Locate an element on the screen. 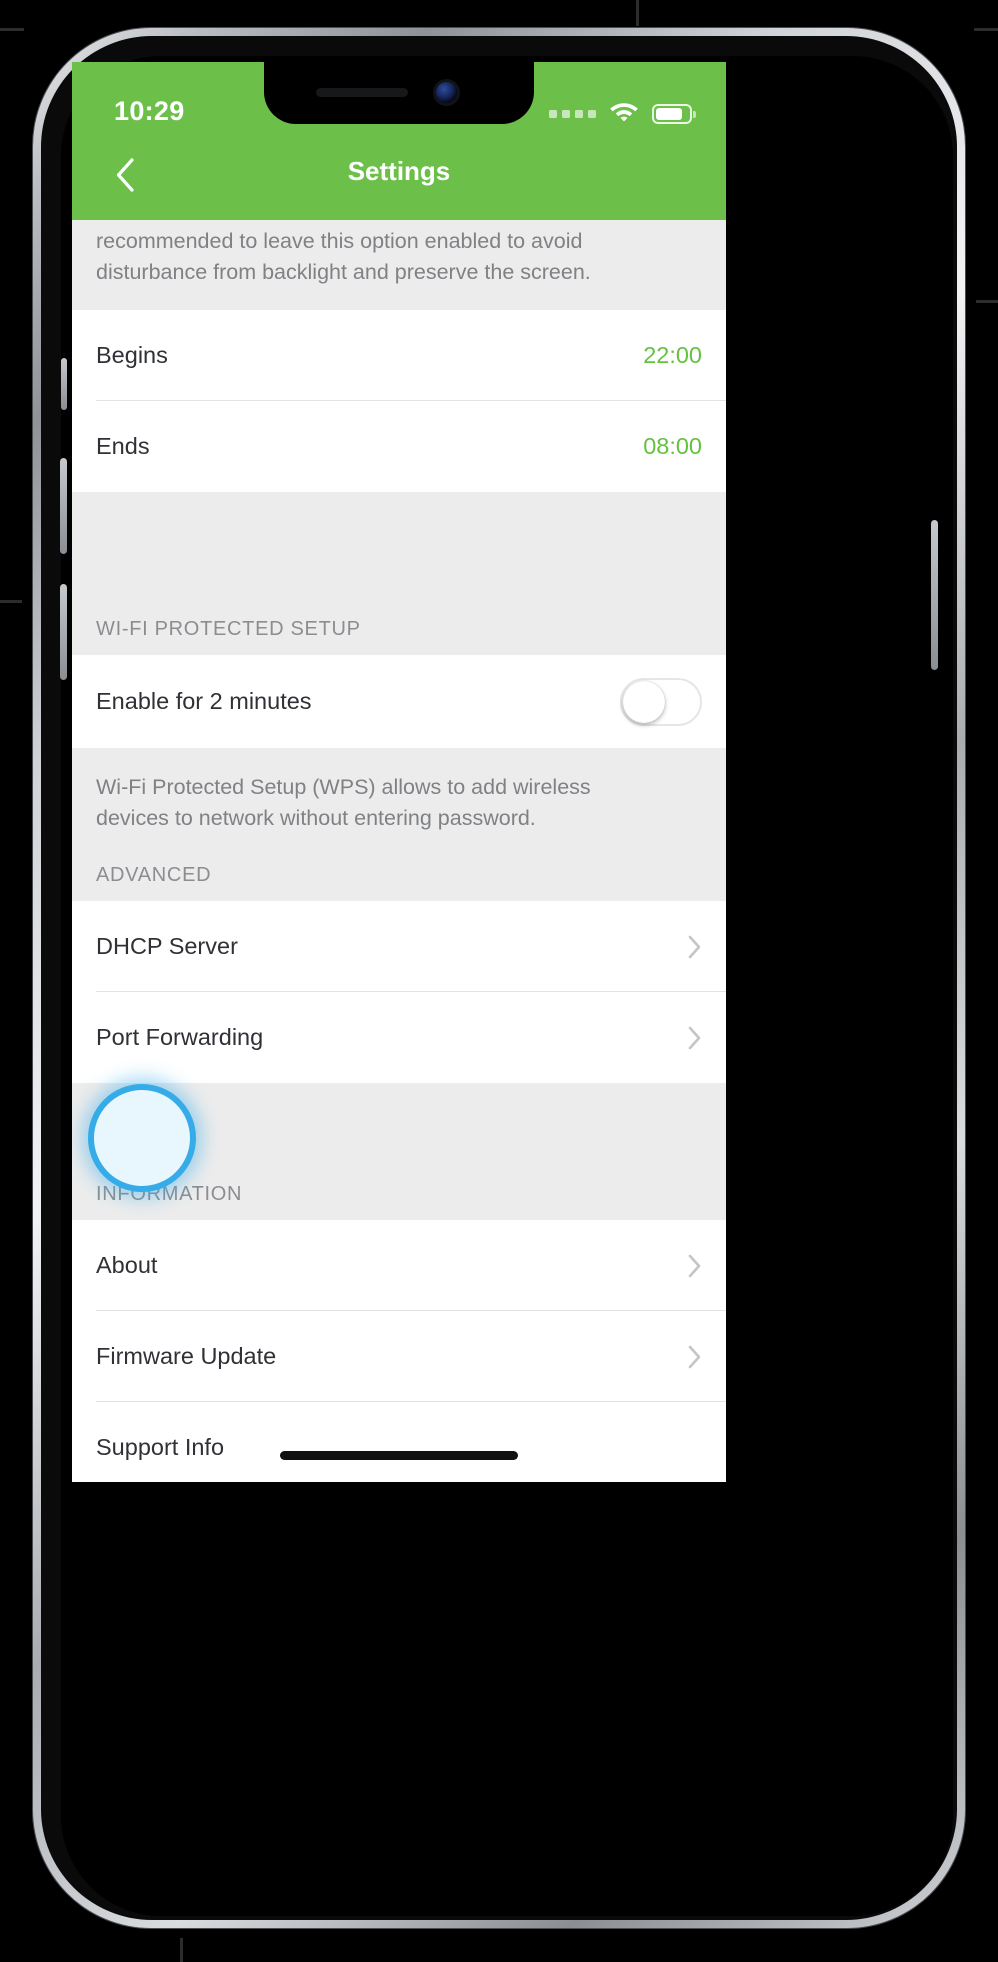 The image size is (998, 1962). row-ends-label: Ends is located at coordinates (123, 446).